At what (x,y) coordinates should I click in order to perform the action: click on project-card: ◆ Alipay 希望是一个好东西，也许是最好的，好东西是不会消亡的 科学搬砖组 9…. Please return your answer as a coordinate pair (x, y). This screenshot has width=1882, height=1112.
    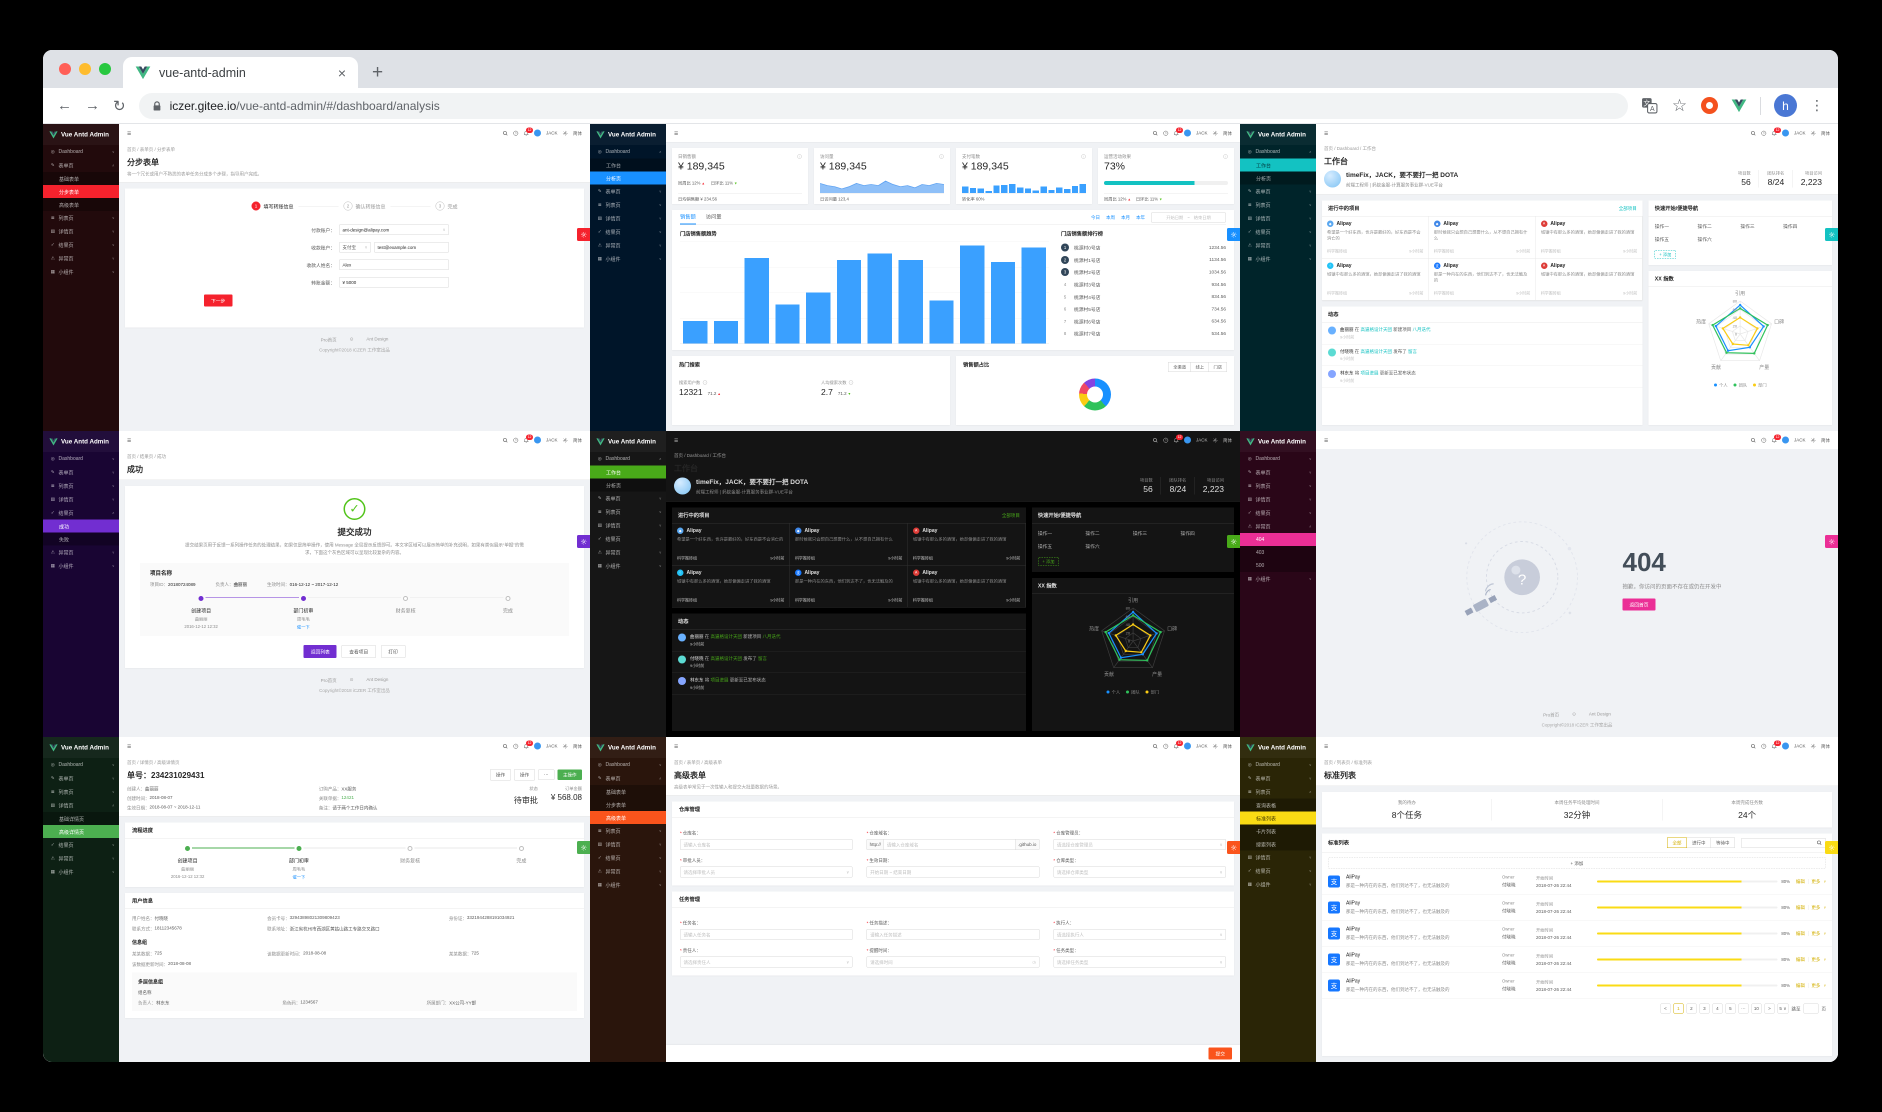
    Looking at the image, I should click on (1375, 237).